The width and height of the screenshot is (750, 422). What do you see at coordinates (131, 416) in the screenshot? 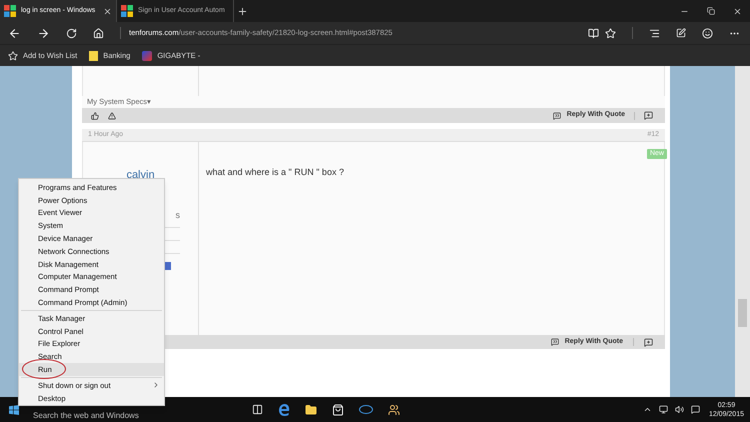
I see `taskbar-search-field: Search the web and Windows` at bounding box center [131, 416].